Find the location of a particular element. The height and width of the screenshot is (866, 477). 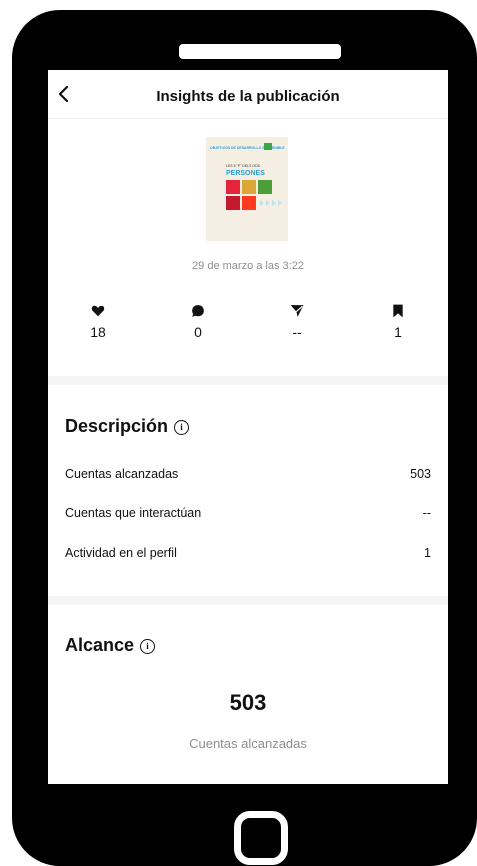

metric-label: Cuentas alcanzadas is located at coordinates (122, 474).